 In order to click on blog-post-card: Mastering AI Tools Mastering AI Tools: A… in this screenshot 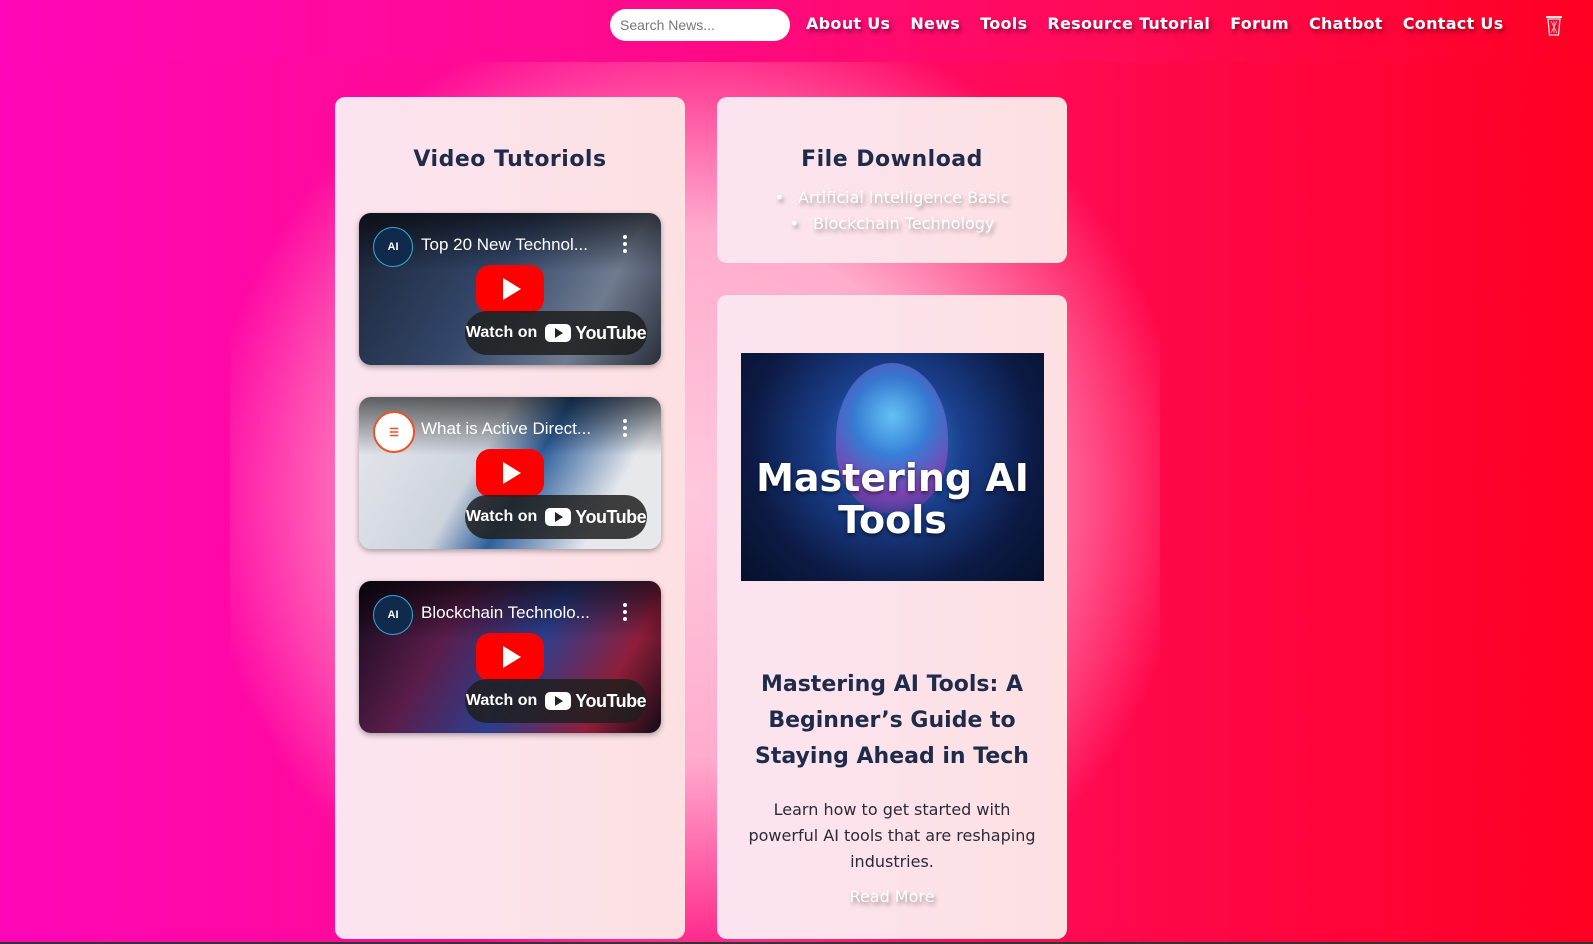, I will do `click(892, 617)`.